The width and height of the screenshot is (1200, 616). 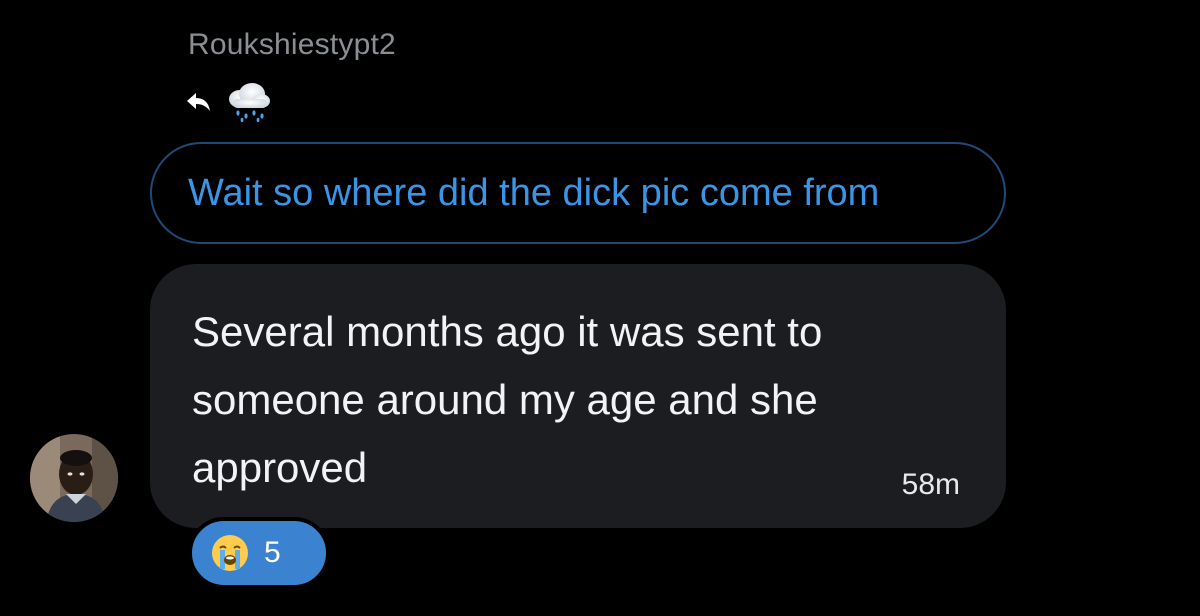 What do you see at coordinates (259, 553) in the screenshot?
I see `reaction-badge: 5` at bounding box center [259, 553].